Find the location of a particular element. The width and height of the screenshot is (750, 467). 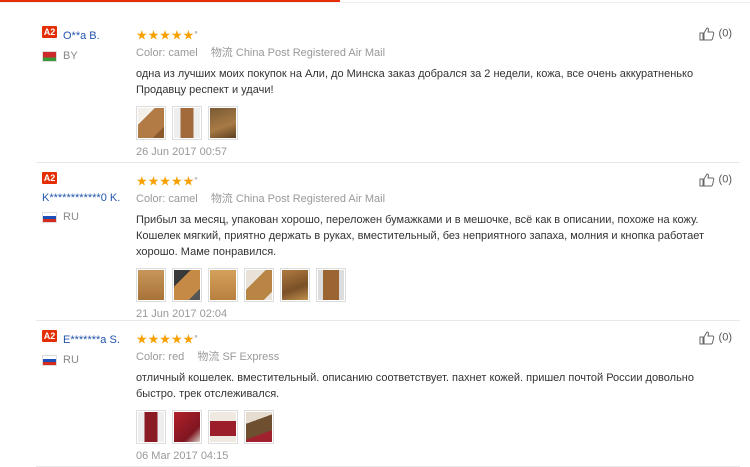

reviewer-name: O**a B. is located at coordinates (81, 36).